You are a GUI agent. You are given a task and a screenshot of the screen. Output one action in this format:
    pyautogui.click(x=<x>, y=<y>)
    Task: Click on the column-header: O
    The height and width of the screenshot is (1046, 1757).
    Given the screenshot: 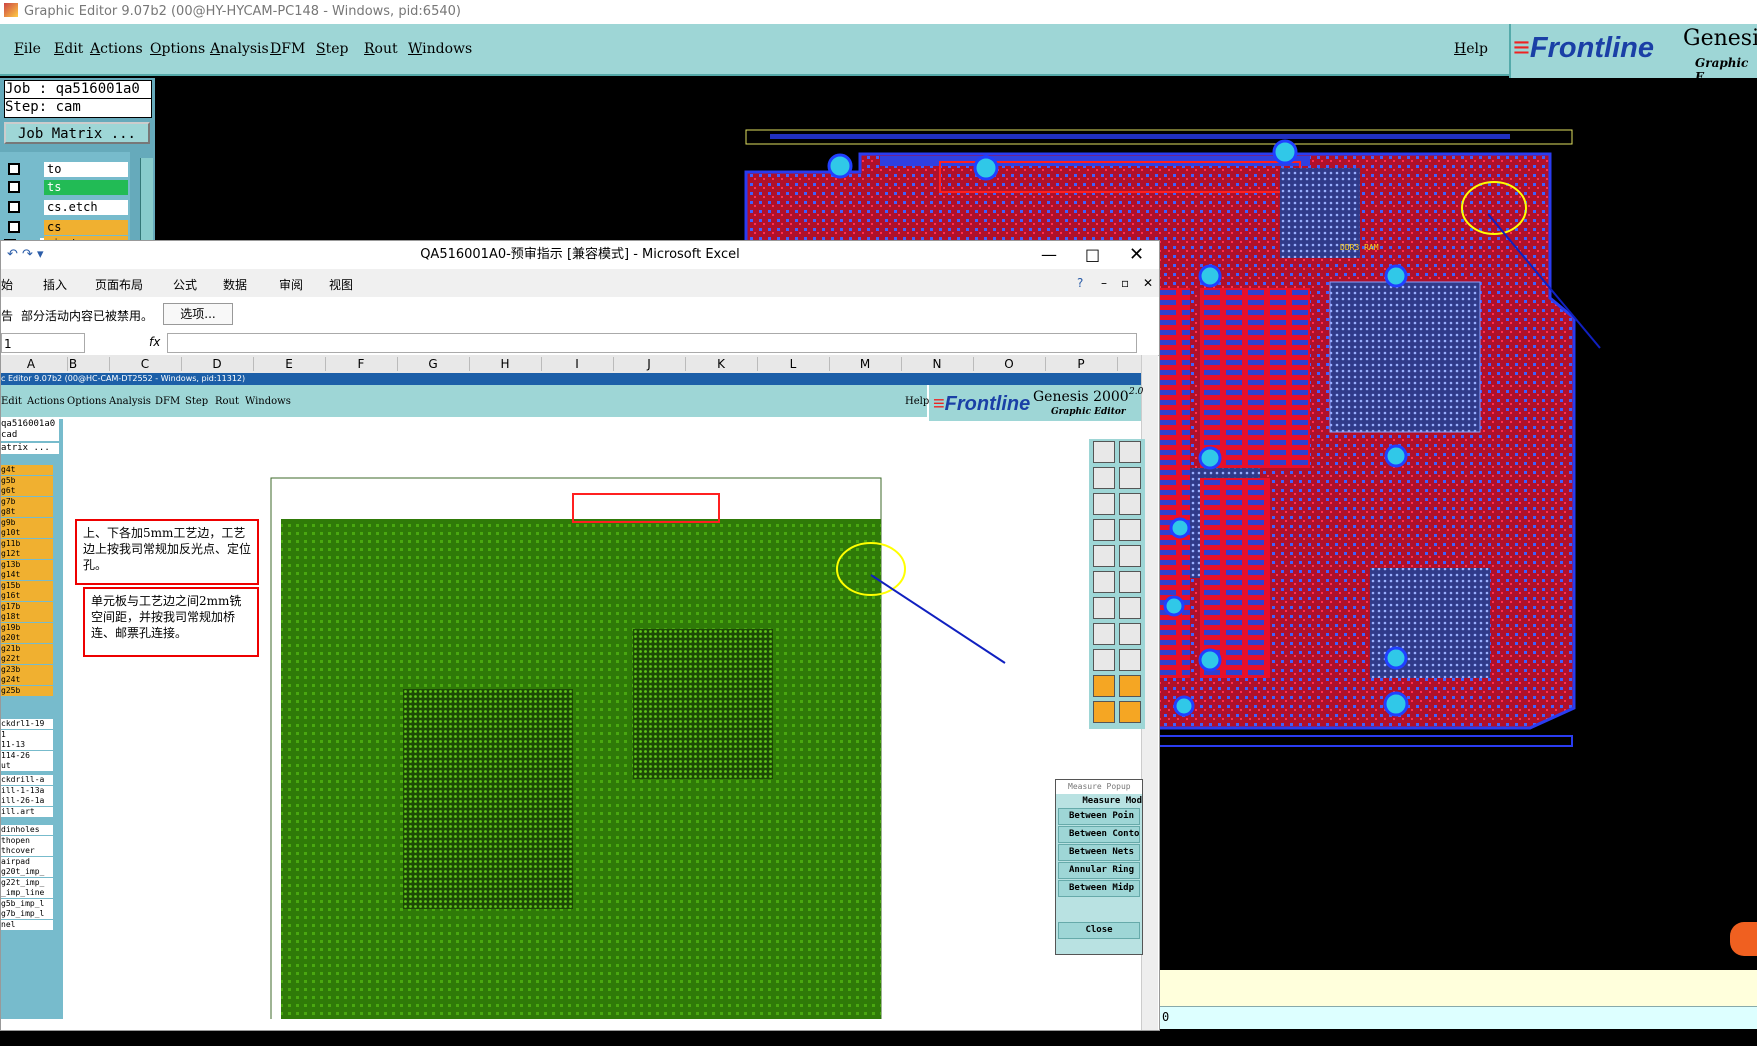 What is the action you would take?
    pyautogui.click(x=1009, y=364)
    